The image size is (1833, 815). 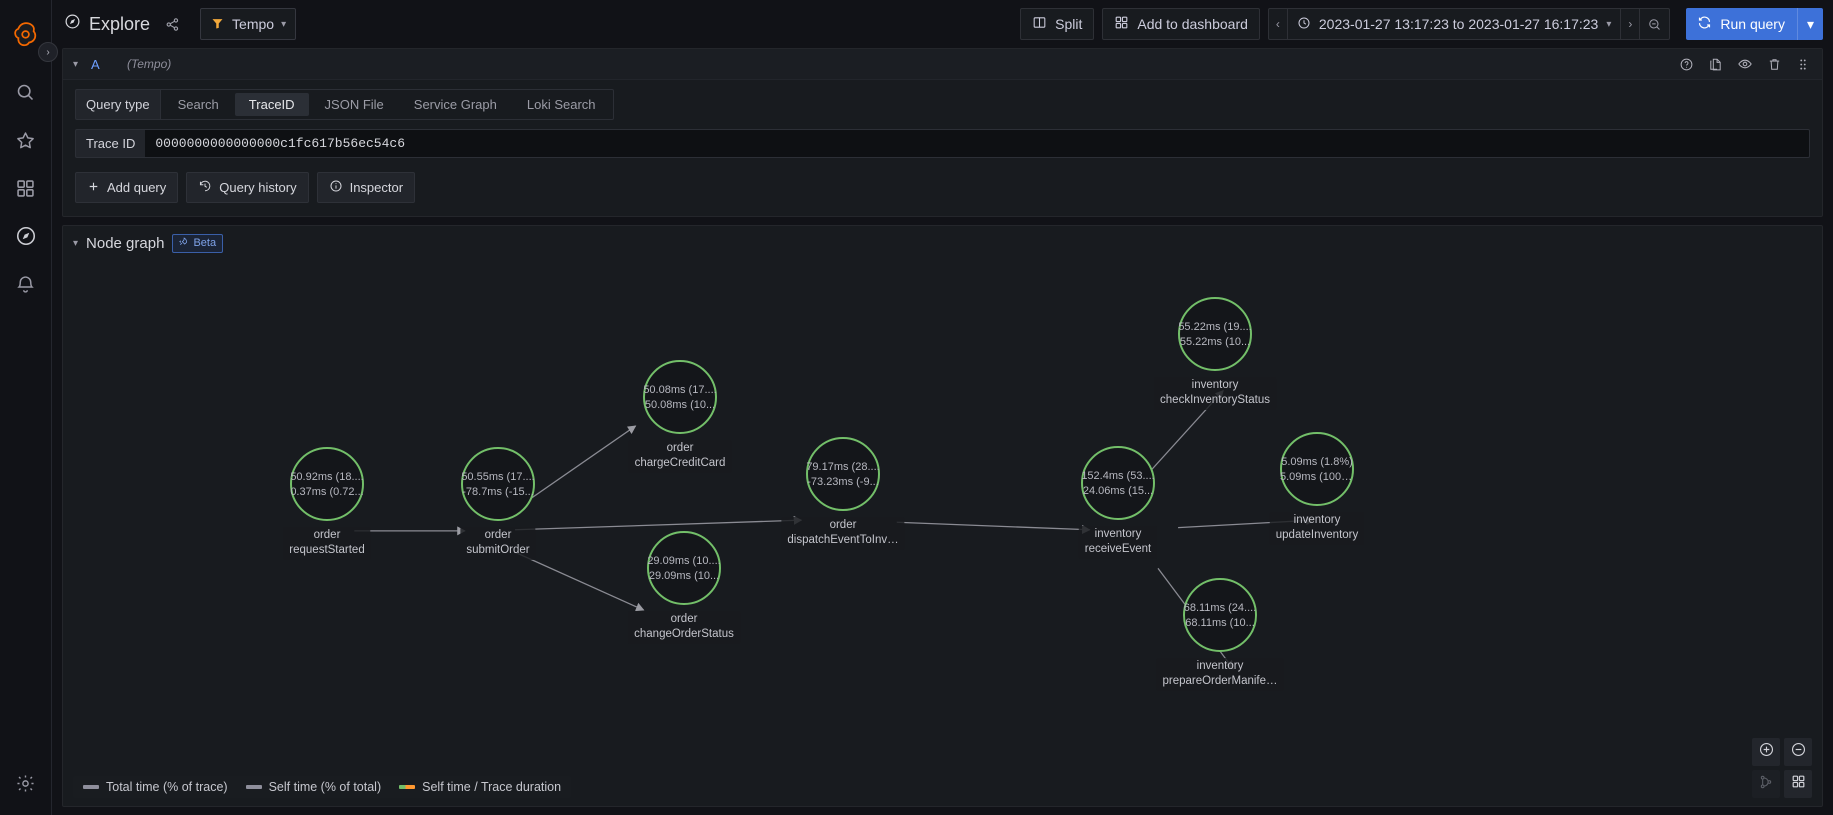 I want to click on sidebar-item-explore, so click(x=26, y=236).